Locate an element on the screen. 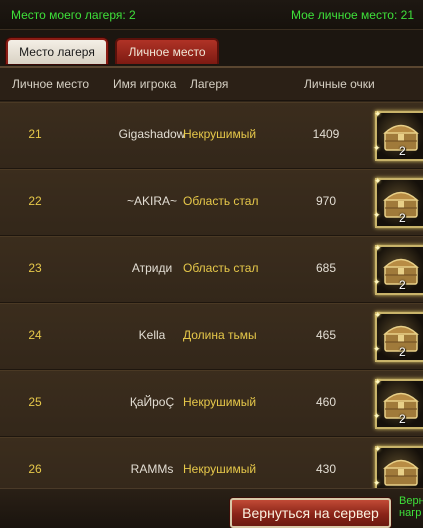  table-row: 22 ~AKIRA~ Область стал 970 ✦ ✦ 2 is located at coordinates (211, 202).